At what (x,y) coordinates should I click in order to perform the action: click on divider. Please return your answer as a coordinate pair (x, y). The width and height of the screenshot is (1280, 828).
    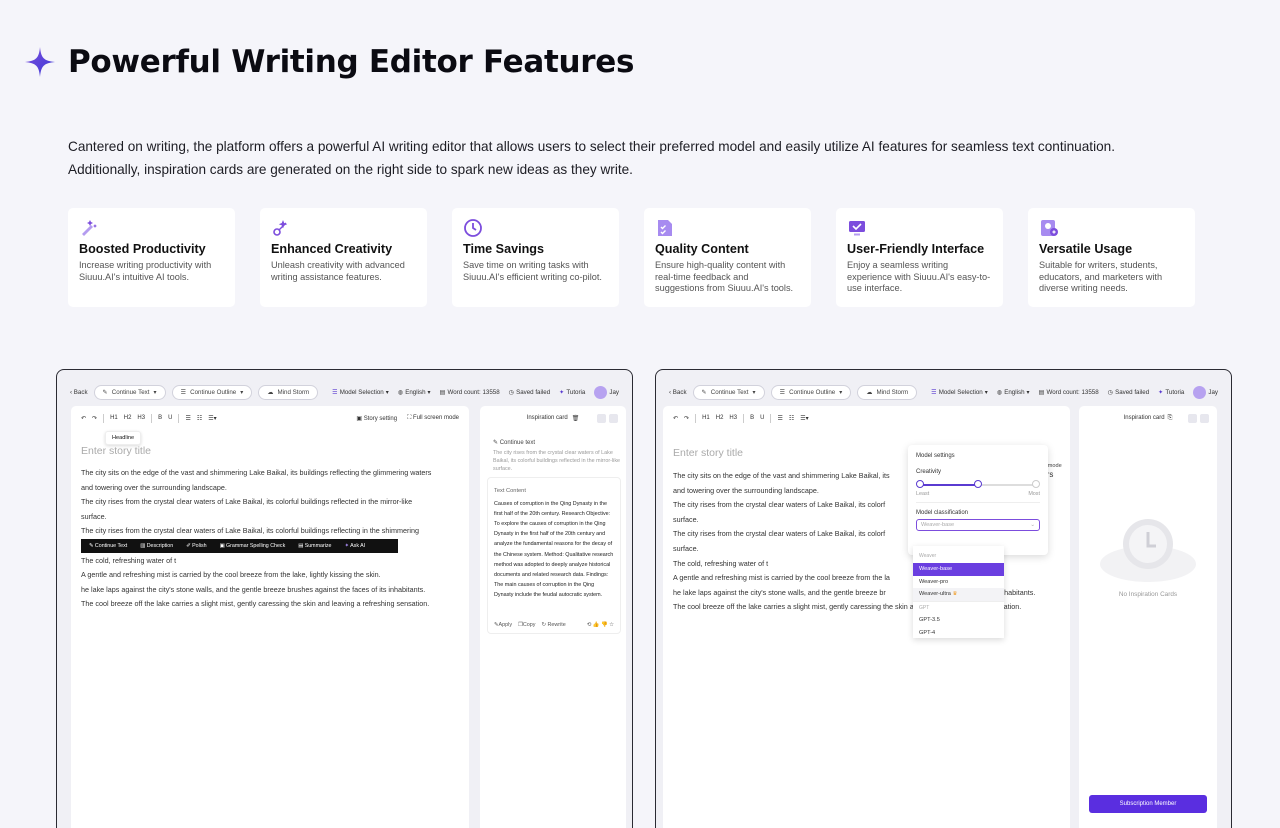
    Looking at the image, I should click on (179, 418).